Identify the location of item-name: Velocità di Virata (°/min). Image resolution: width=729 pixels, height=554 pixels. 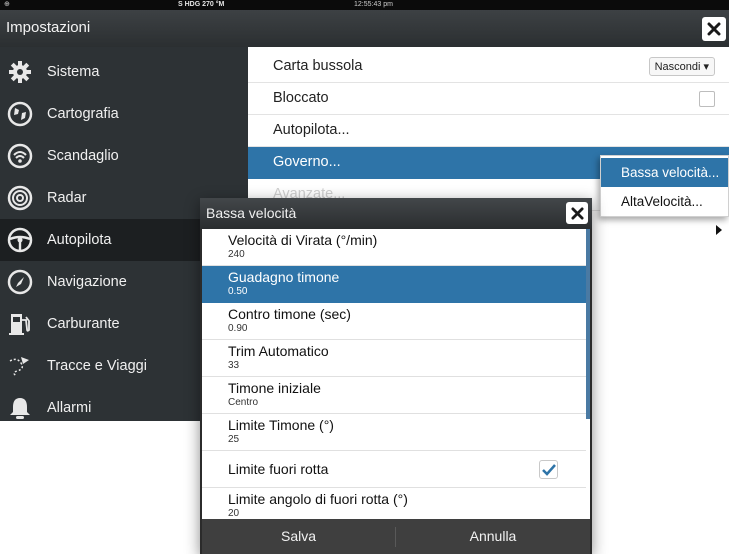
(303, 240).